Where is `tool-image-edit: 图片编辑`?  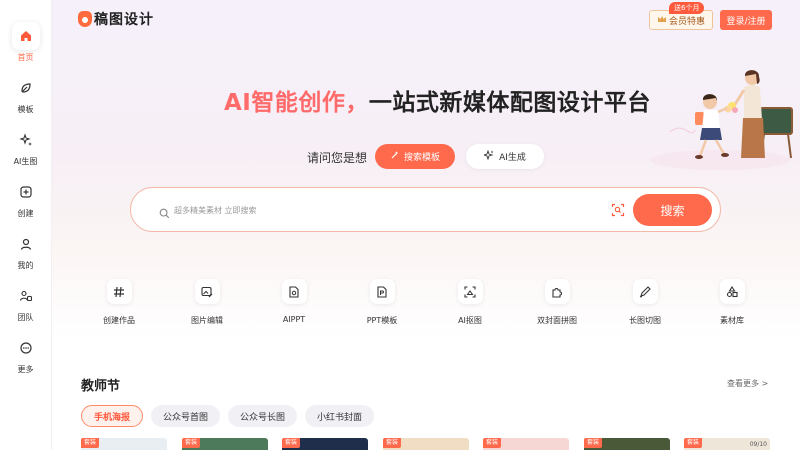
tool-image-edit: 图片编辑 is located at coordinates (207, 302).